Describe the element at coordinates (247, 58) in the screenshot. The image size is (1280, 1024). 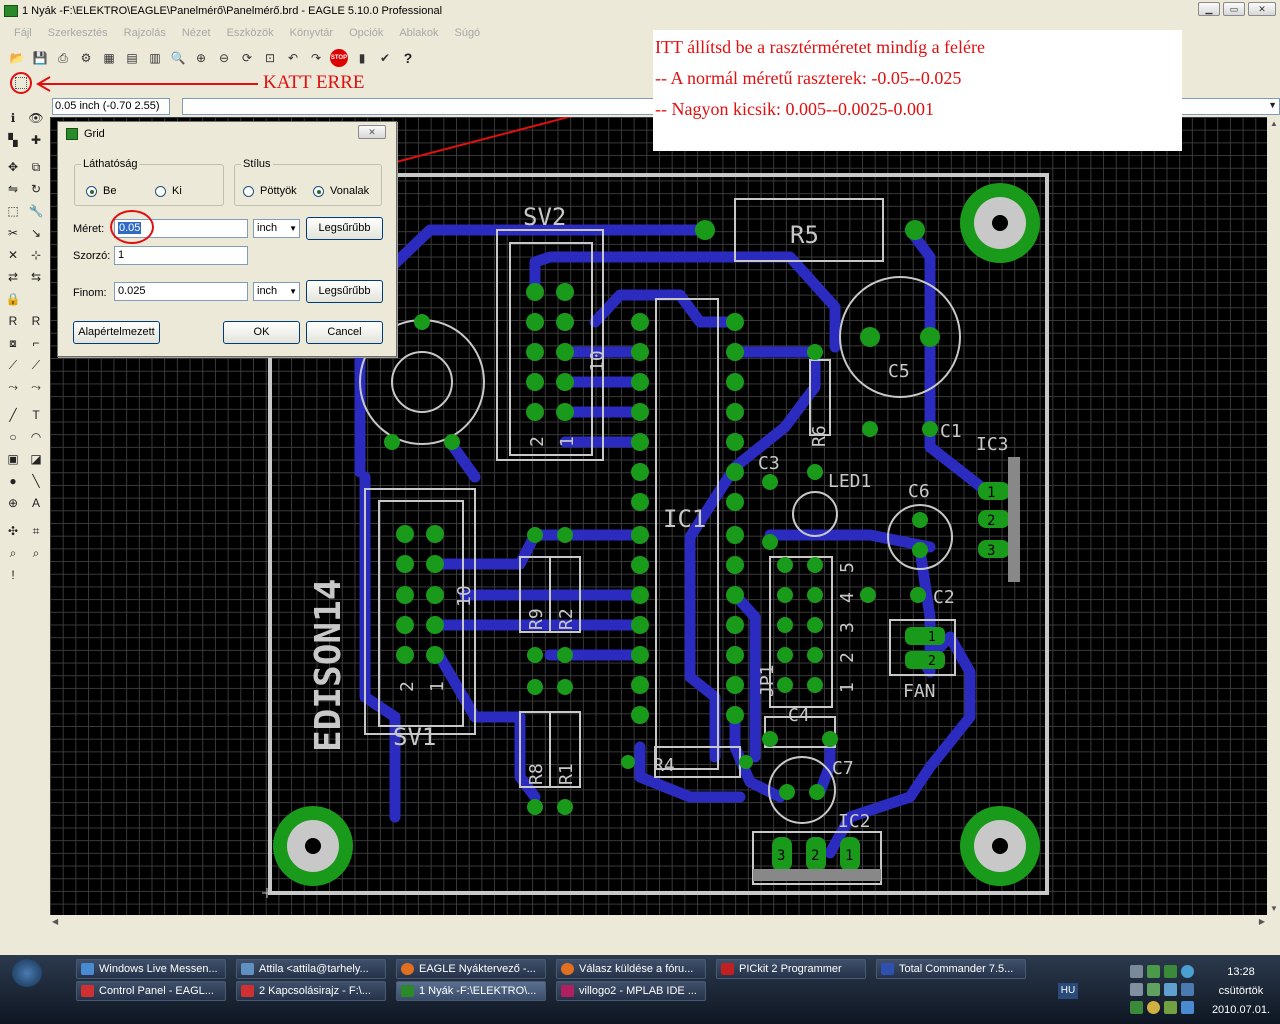
I see `redraw-icon: ⟳` at that location.